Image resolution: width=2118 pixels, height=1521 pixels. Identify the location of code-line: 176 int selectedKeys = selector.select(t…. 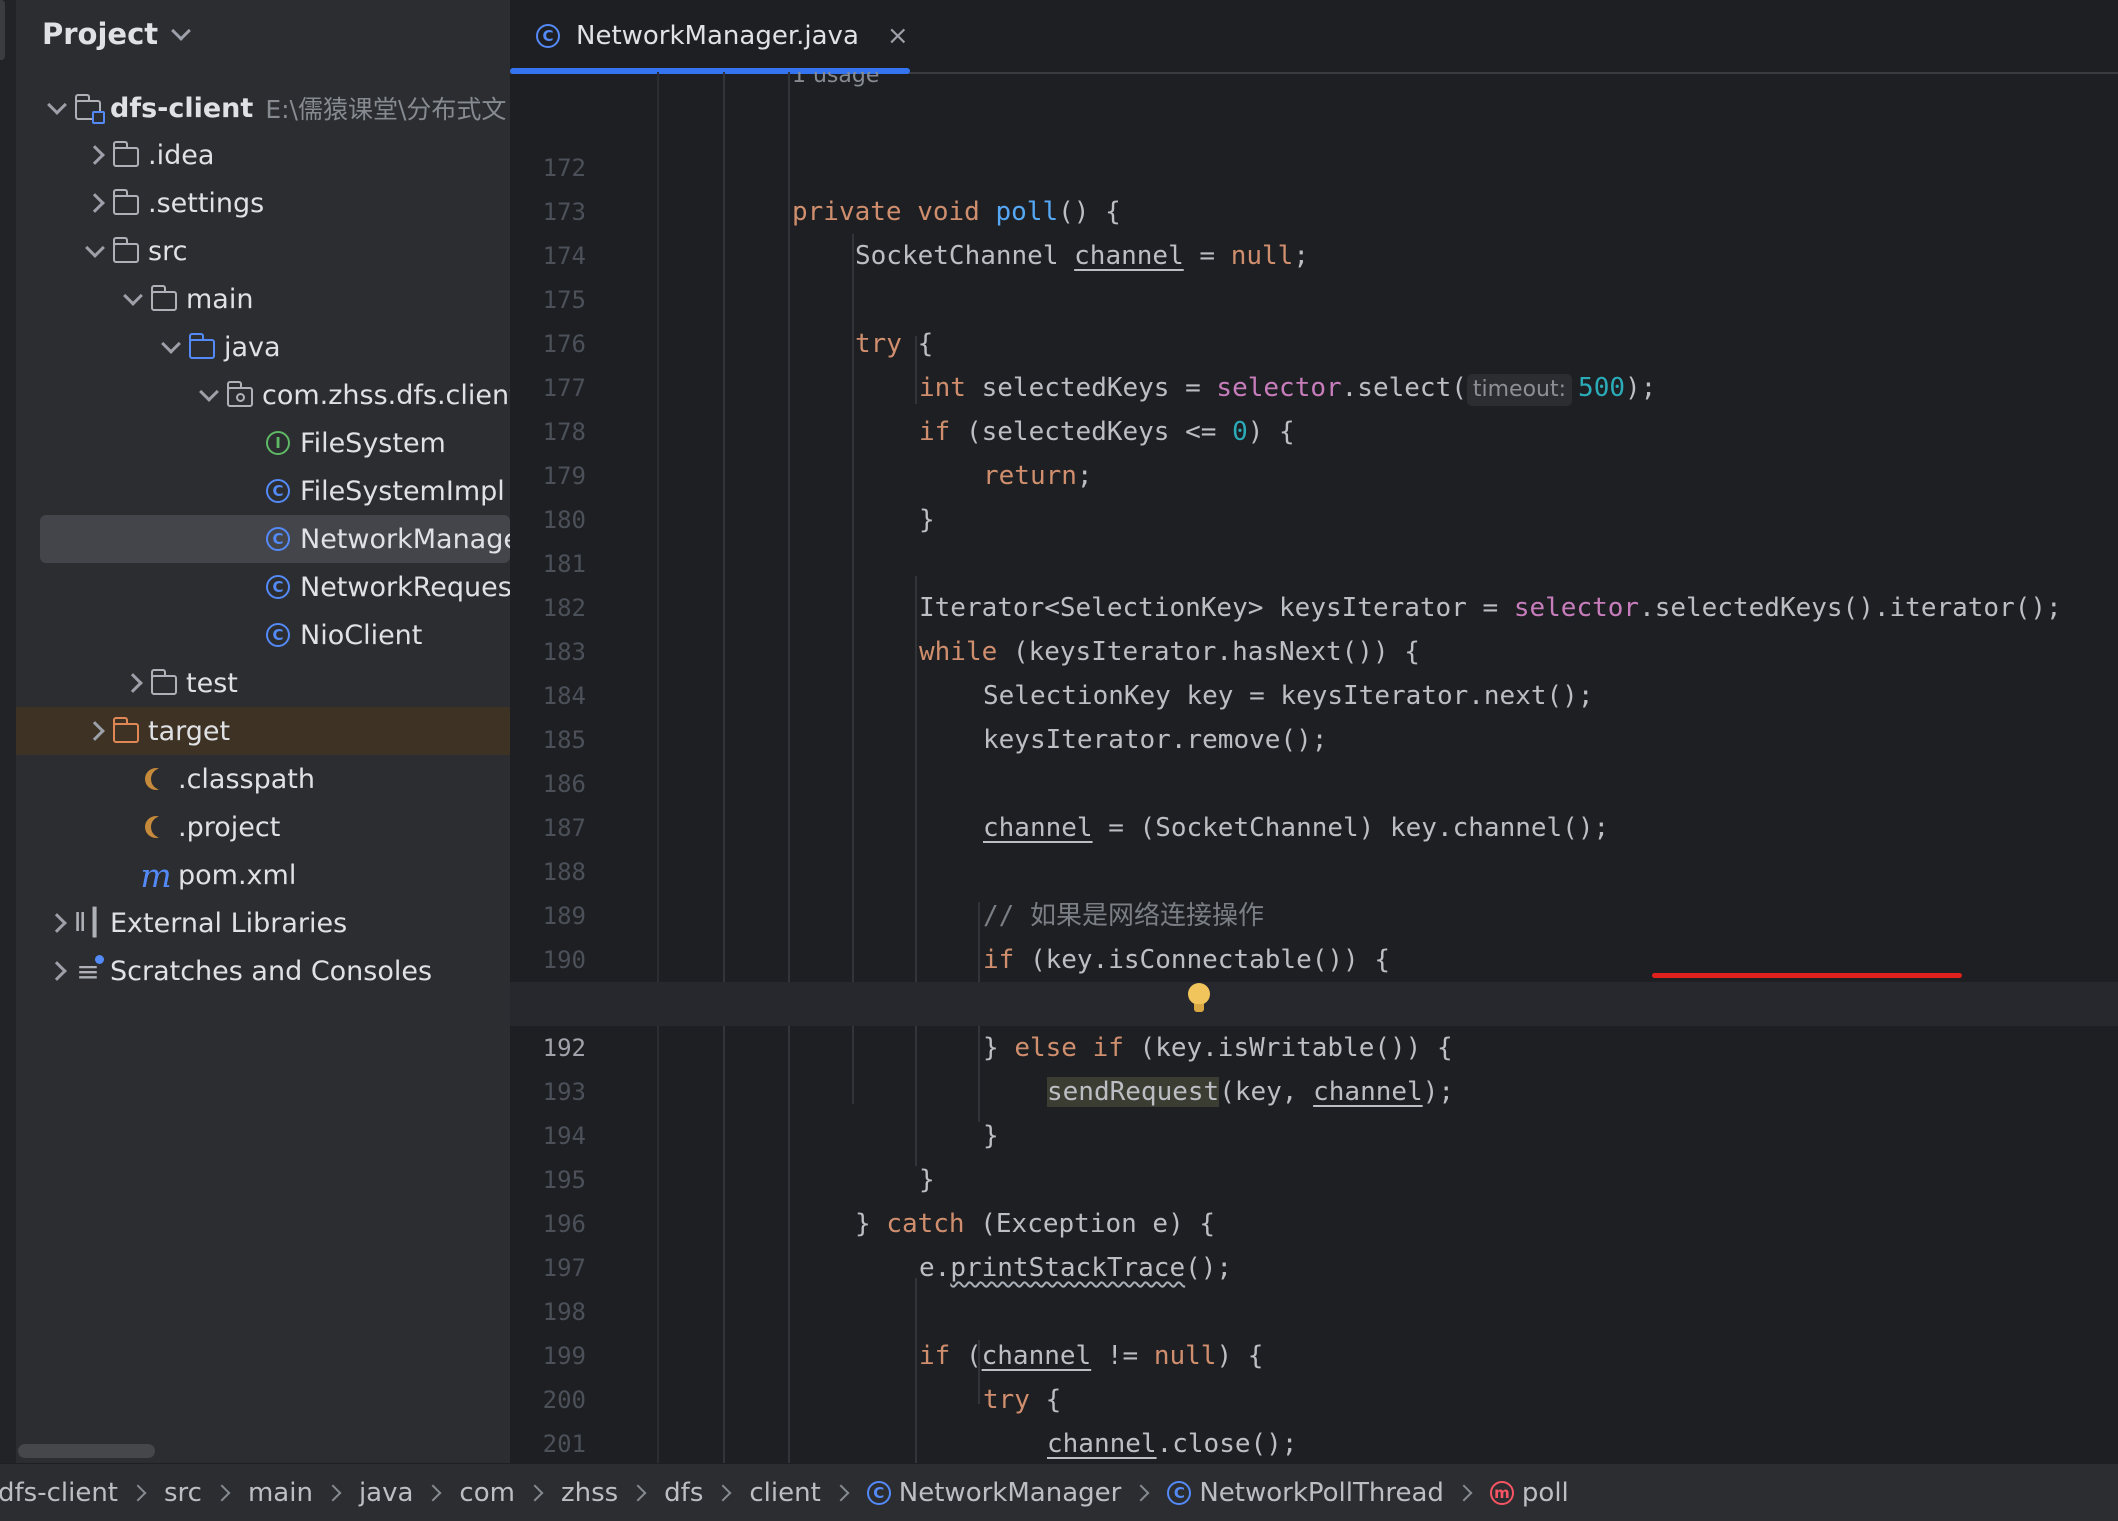
(1314, 342).